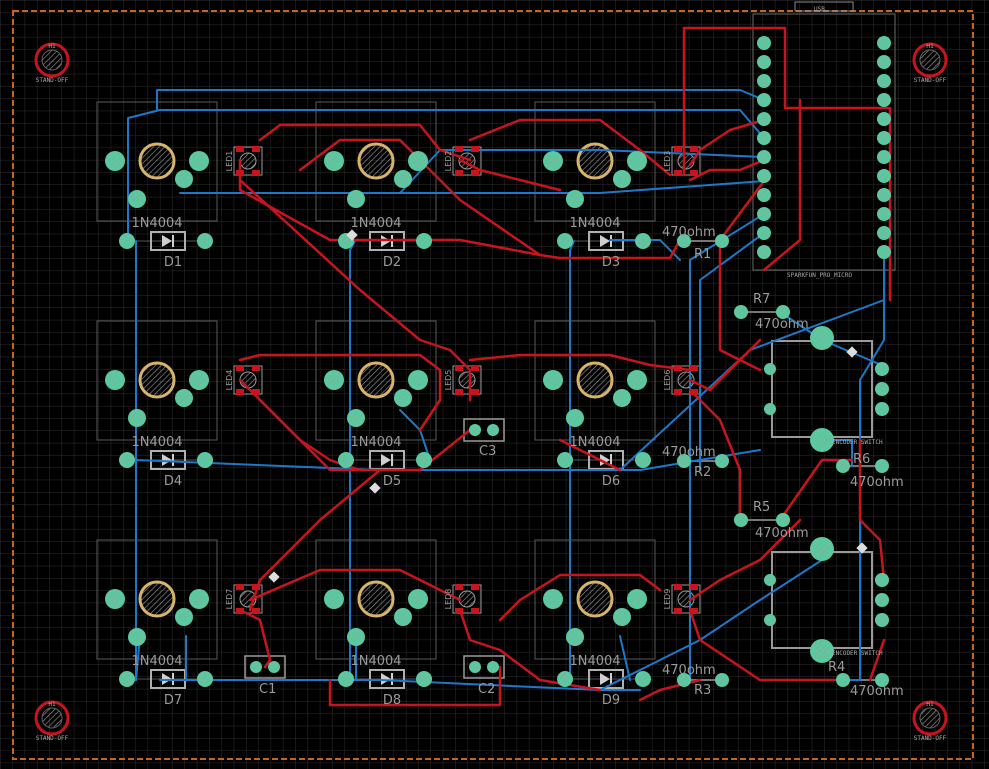  Describe the element at coordinates (764, 138) in the screenshot. I see `mcu-left-pin-6-hole` at that location.